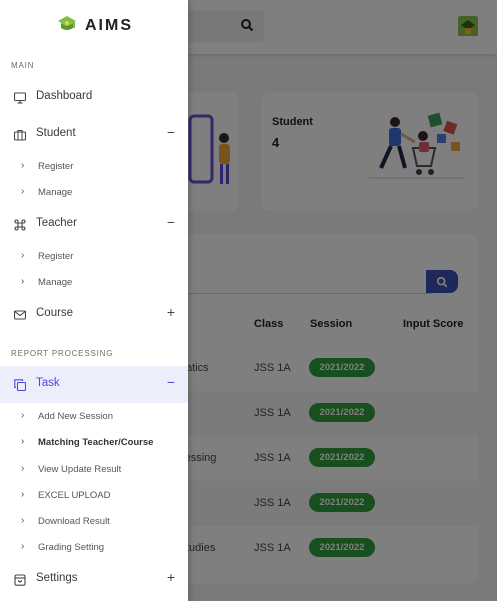 The image size is (497, 601). I want to click on sidebar-item-student: Student −, so click(94, 134).